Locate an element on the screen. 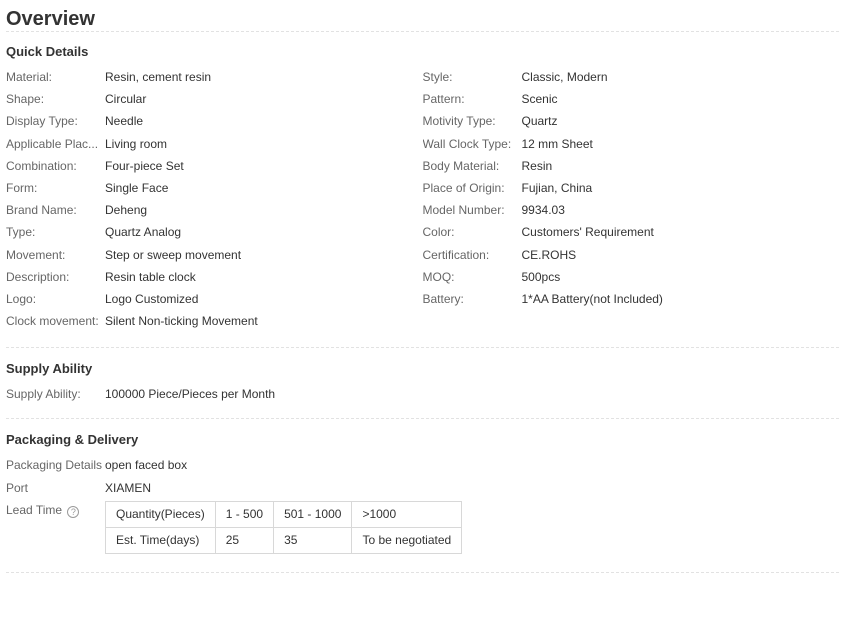 This screenshot has width=851, height=624. detail-row: Form: Single Face is located at coordinates (214, 188).